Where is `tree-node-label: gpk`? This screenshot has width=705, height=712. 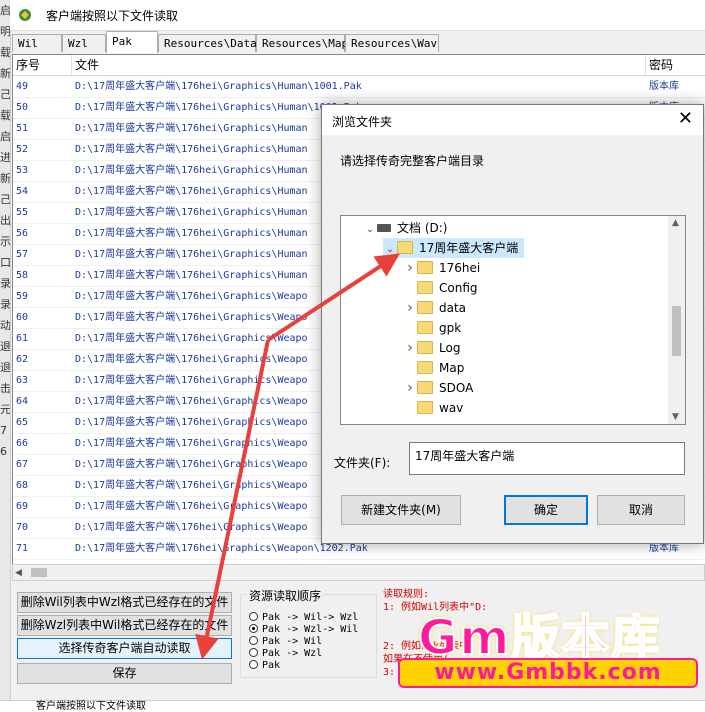 tree-node-label: gpk is located at coordinates (450, 328).